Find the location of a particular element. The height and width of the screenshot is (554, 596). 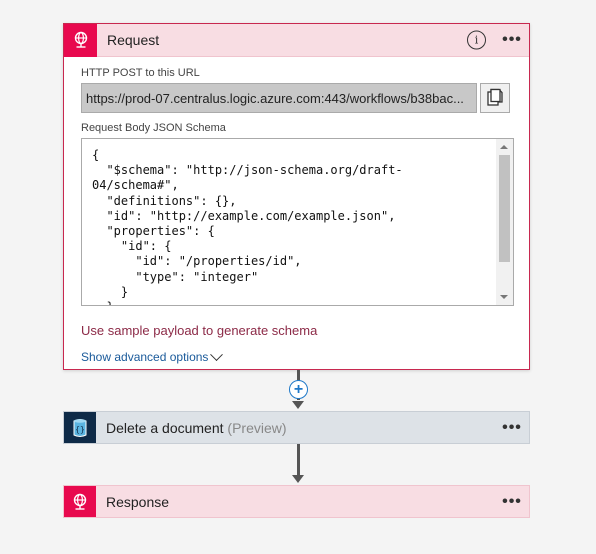

request-tile is located at coordinates (80, 40).